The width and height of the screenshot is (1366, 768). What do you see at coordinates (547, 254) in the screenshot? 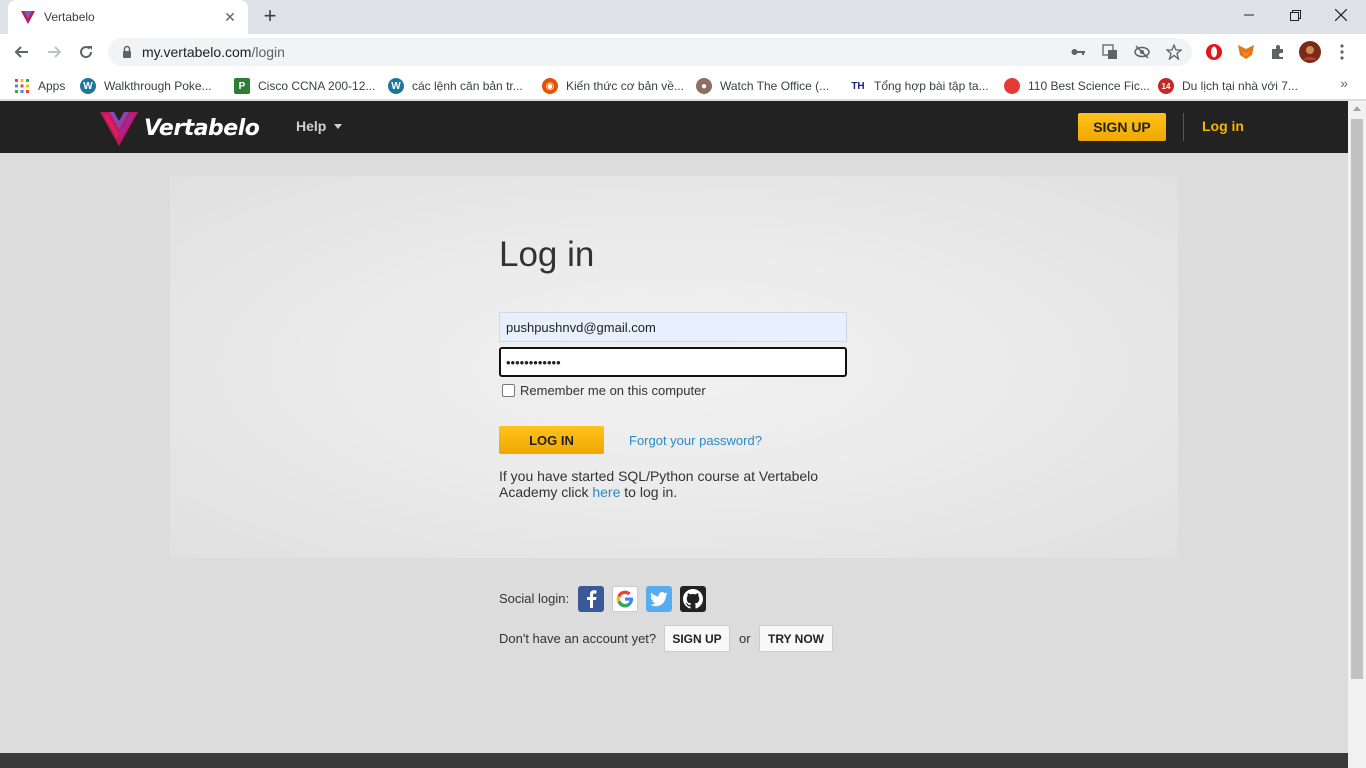
I see `page-title: Log in` at bounding box center [547, 254].